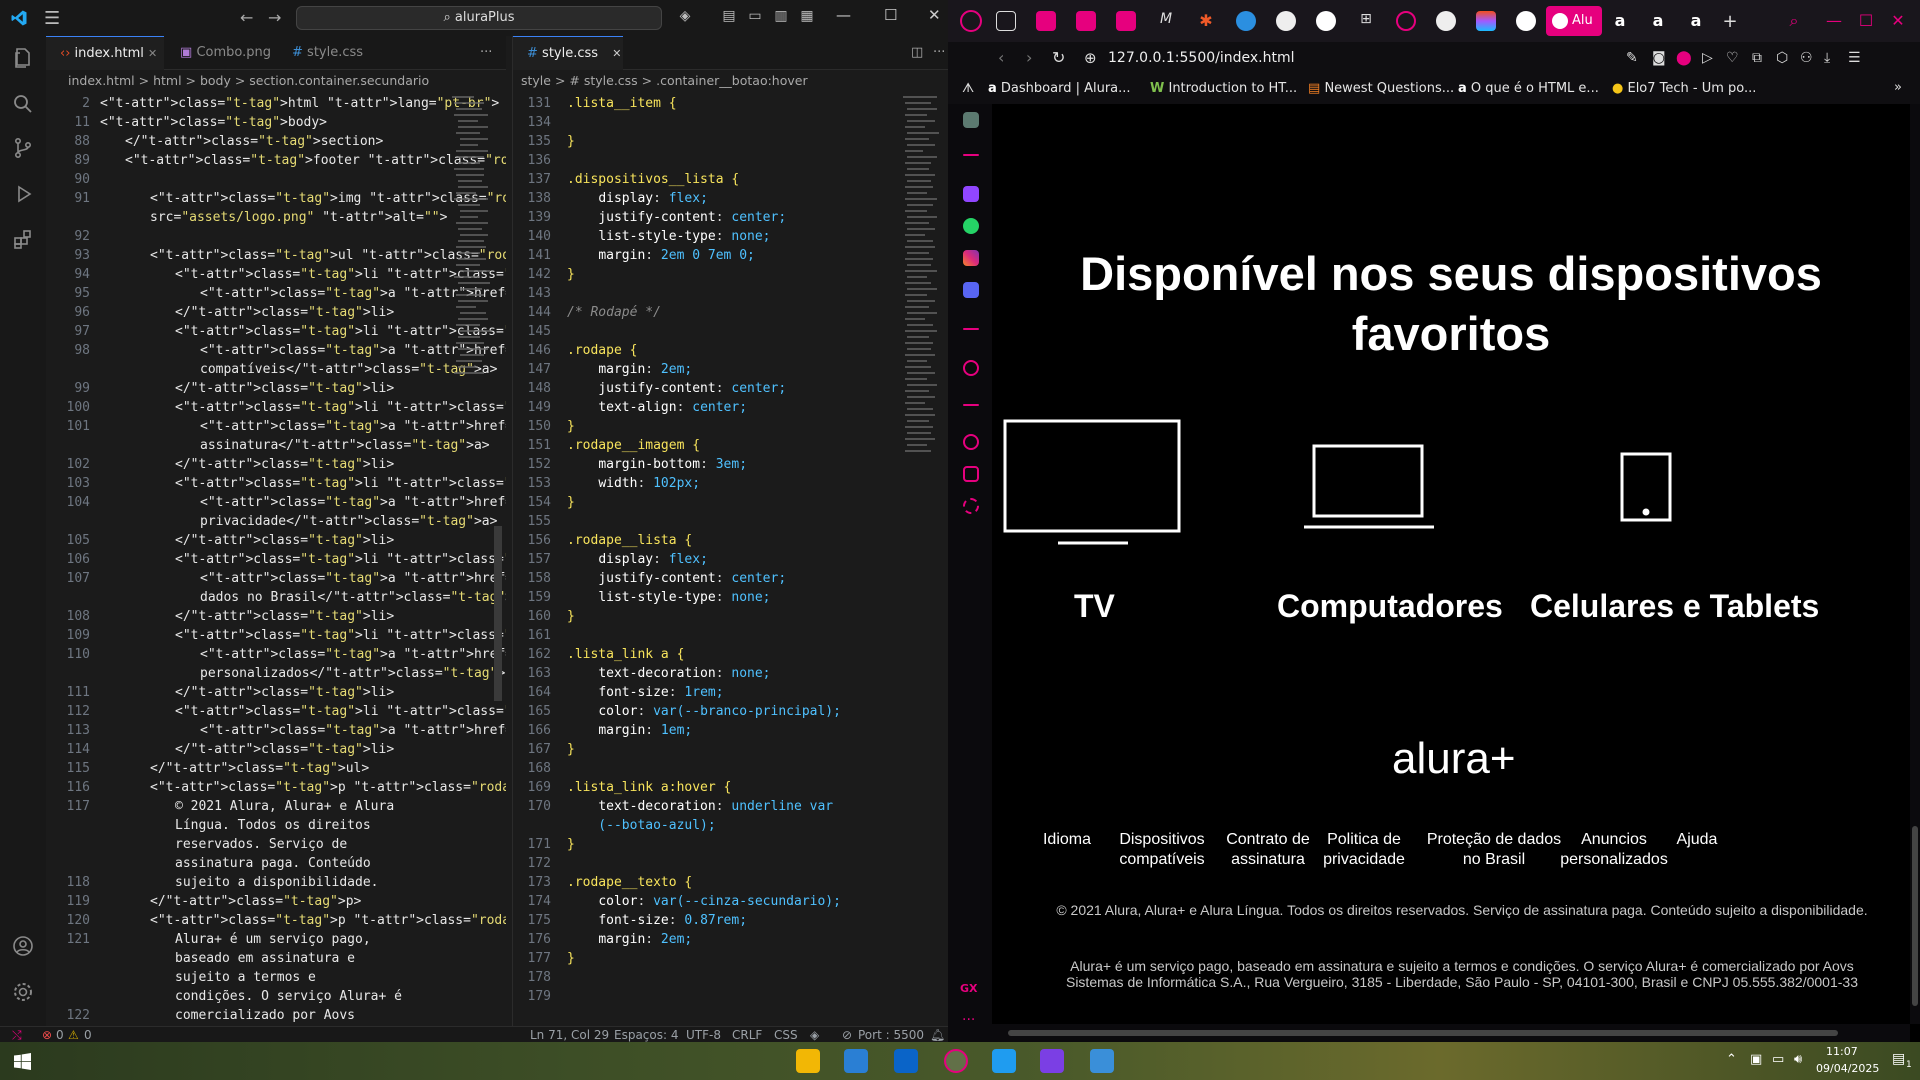 Image resolution: width=1920 pixels, height=1080 pixels. Describe the element at coordinates (23, 58) in the screenshot. I see `explorer-icon` at that location.